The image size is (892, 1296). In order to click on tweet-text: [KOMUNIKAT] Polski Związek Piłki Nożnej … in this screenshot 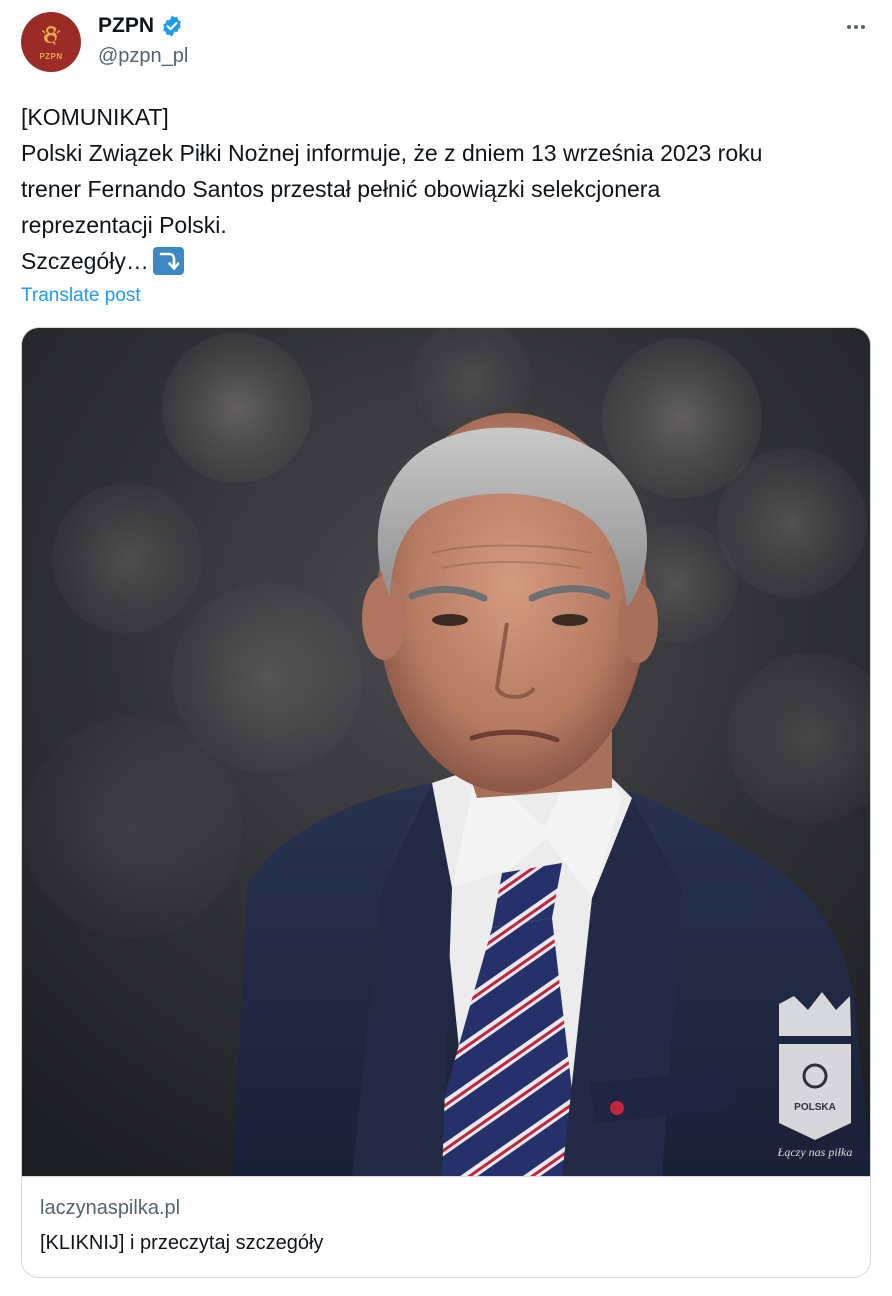, I will do `click(446, 189)`.